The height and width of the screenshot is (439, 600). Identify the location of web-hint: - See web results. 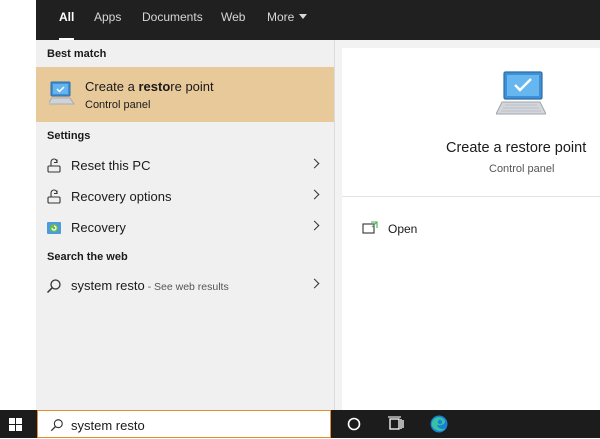
(186, 287).